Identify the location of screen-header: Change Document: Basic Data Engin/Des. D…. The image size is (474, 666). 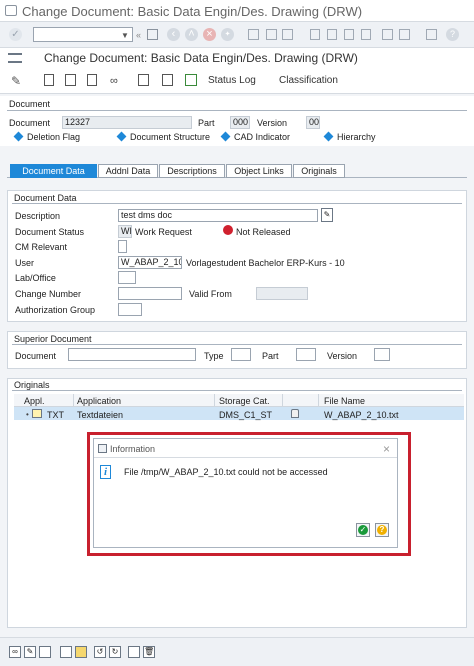
(237, 58).